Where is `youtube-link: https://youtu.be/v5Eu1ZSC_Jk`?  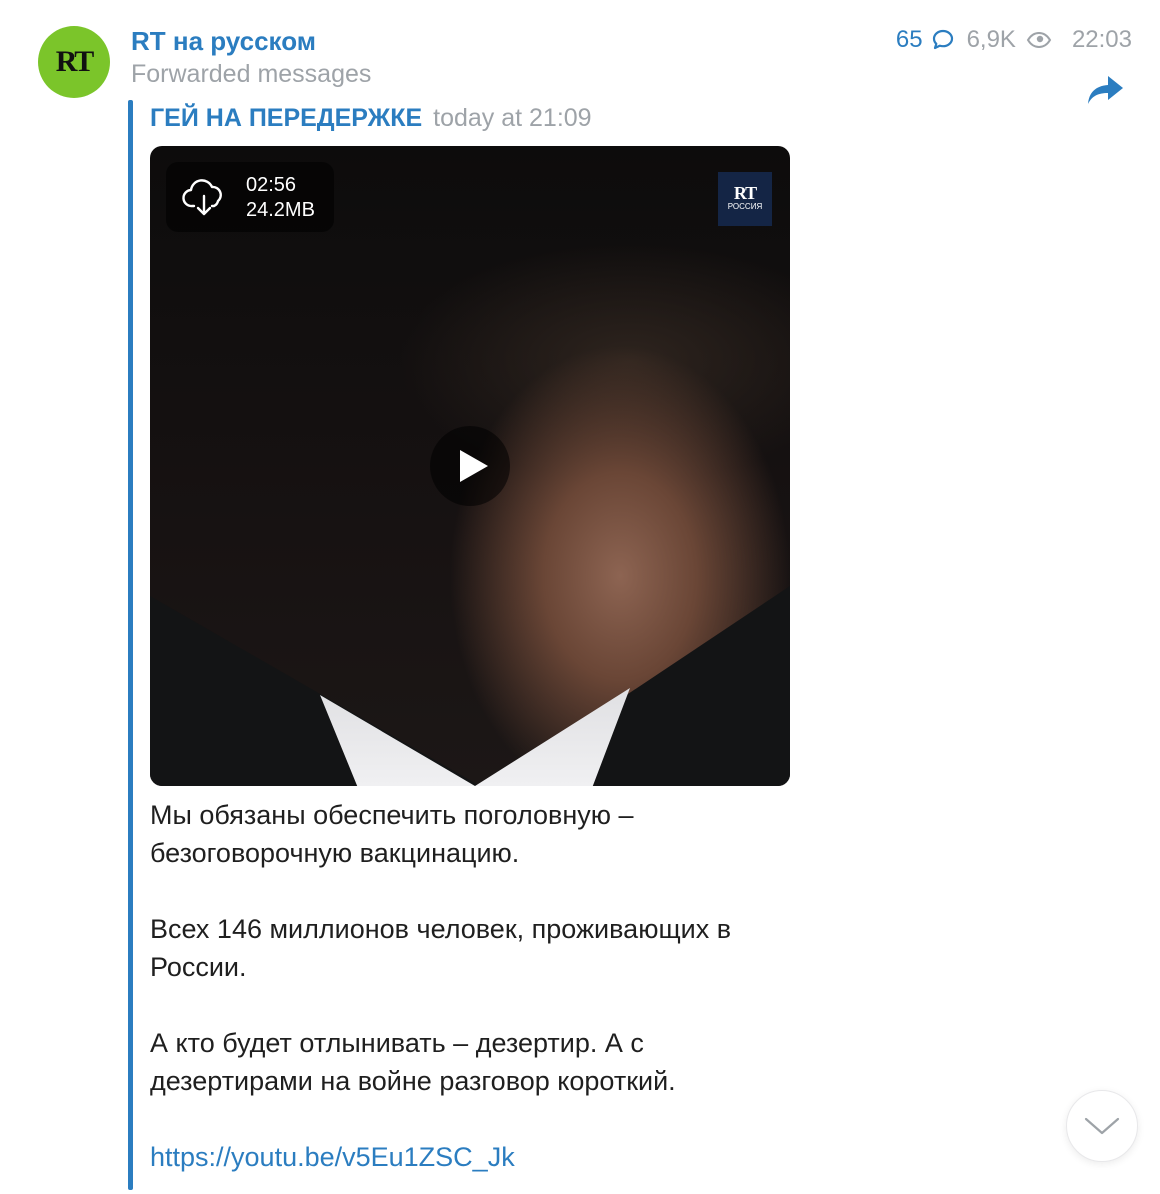
youtube-link: https://youtu.be/v5Eu1ZSC_Jk is located at coordinates (332, 1157).